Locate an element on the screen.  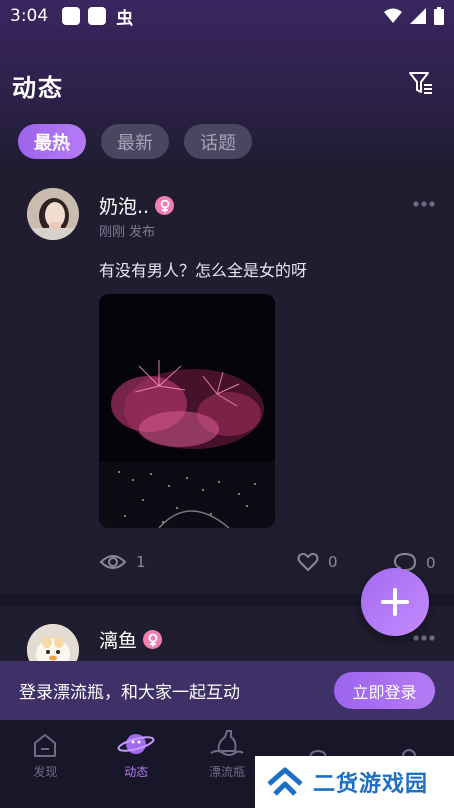
avatar is located at coordinates (53, 214).